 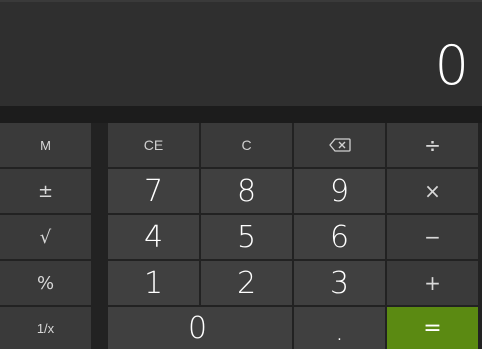 I want to click on digit-9-button: 9, so click(x=339, y=191).